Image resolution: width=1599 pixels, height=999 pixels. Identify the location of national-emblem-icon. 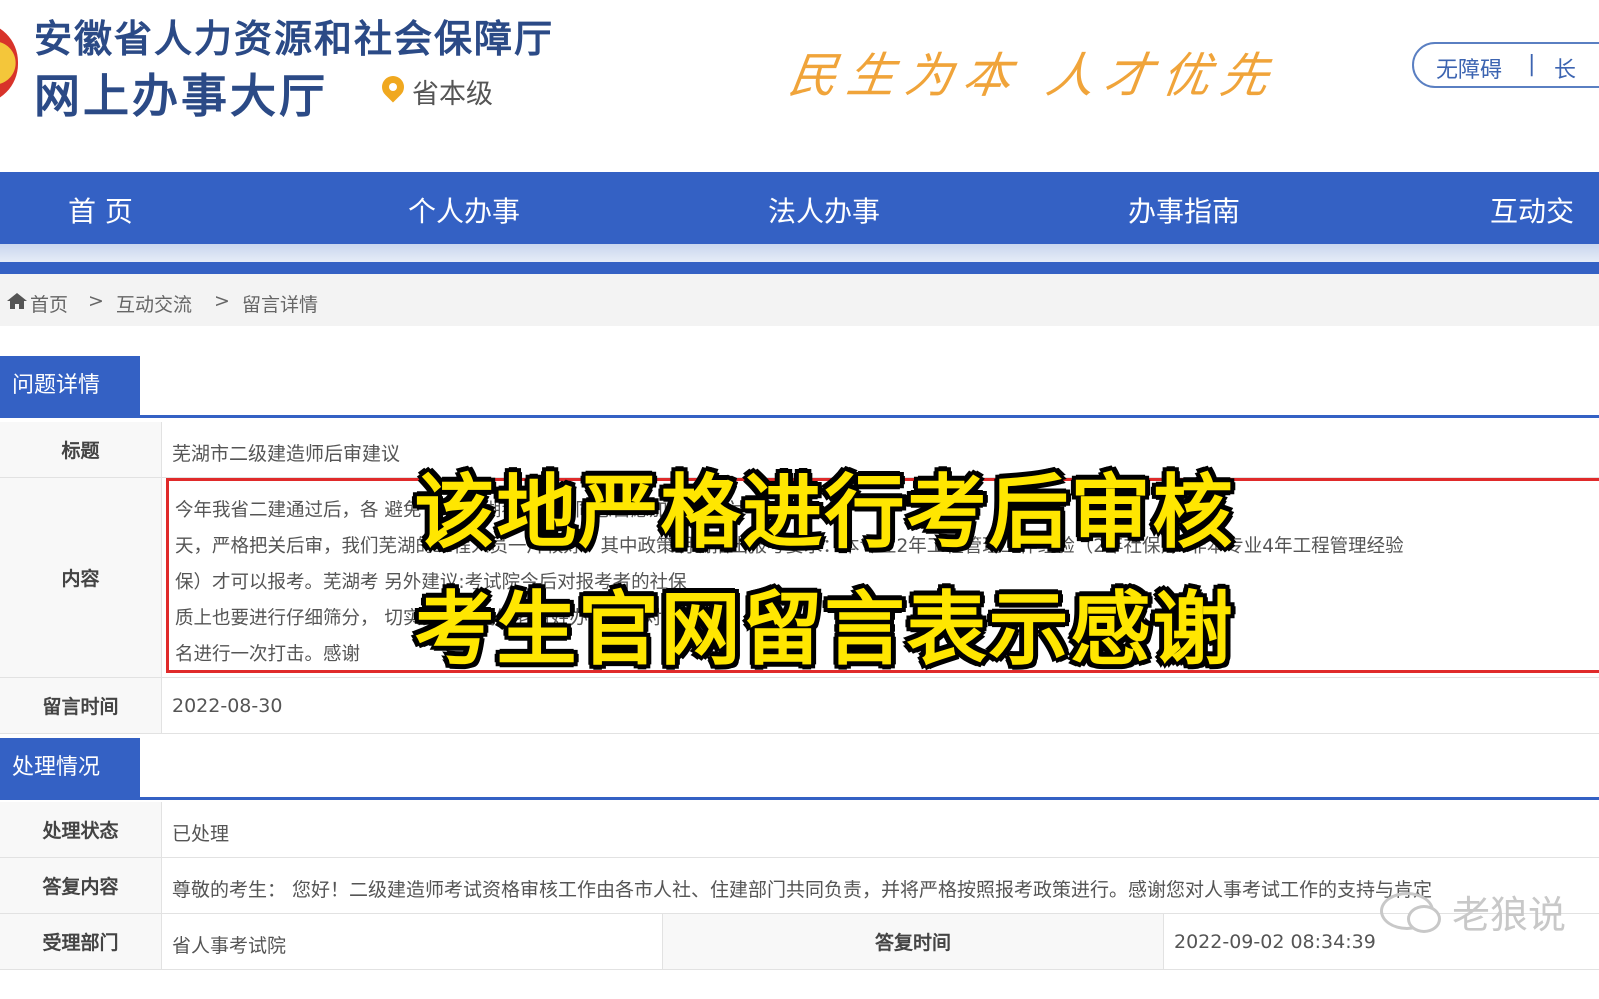
(9, 63).